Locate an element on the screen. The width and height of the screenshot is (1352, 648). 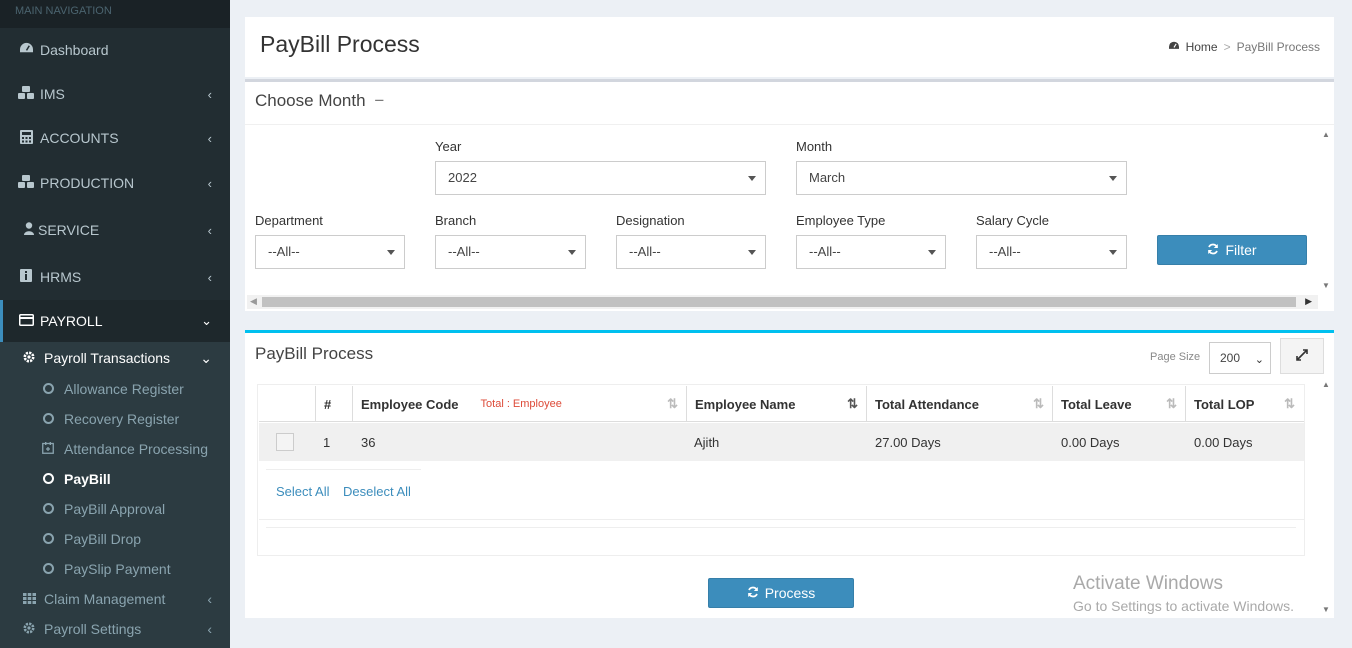
nav-label-accounts: ACCOUNTS is located at coordinates (79, 138).